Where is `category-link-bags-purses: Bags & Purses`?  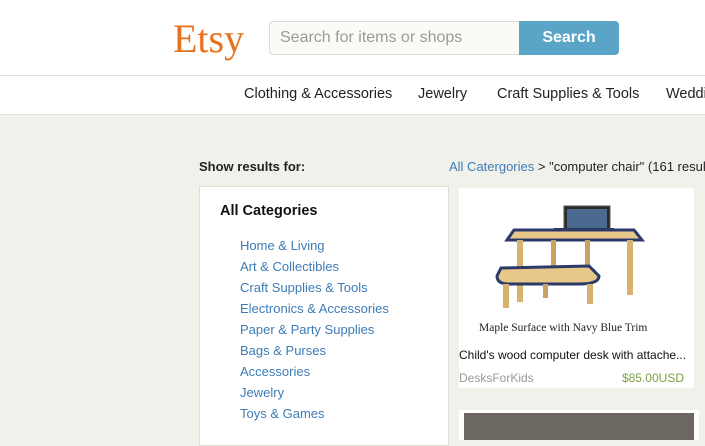 category-link-bags-purses: Bags & Purses is located at coordinates (314, 350).